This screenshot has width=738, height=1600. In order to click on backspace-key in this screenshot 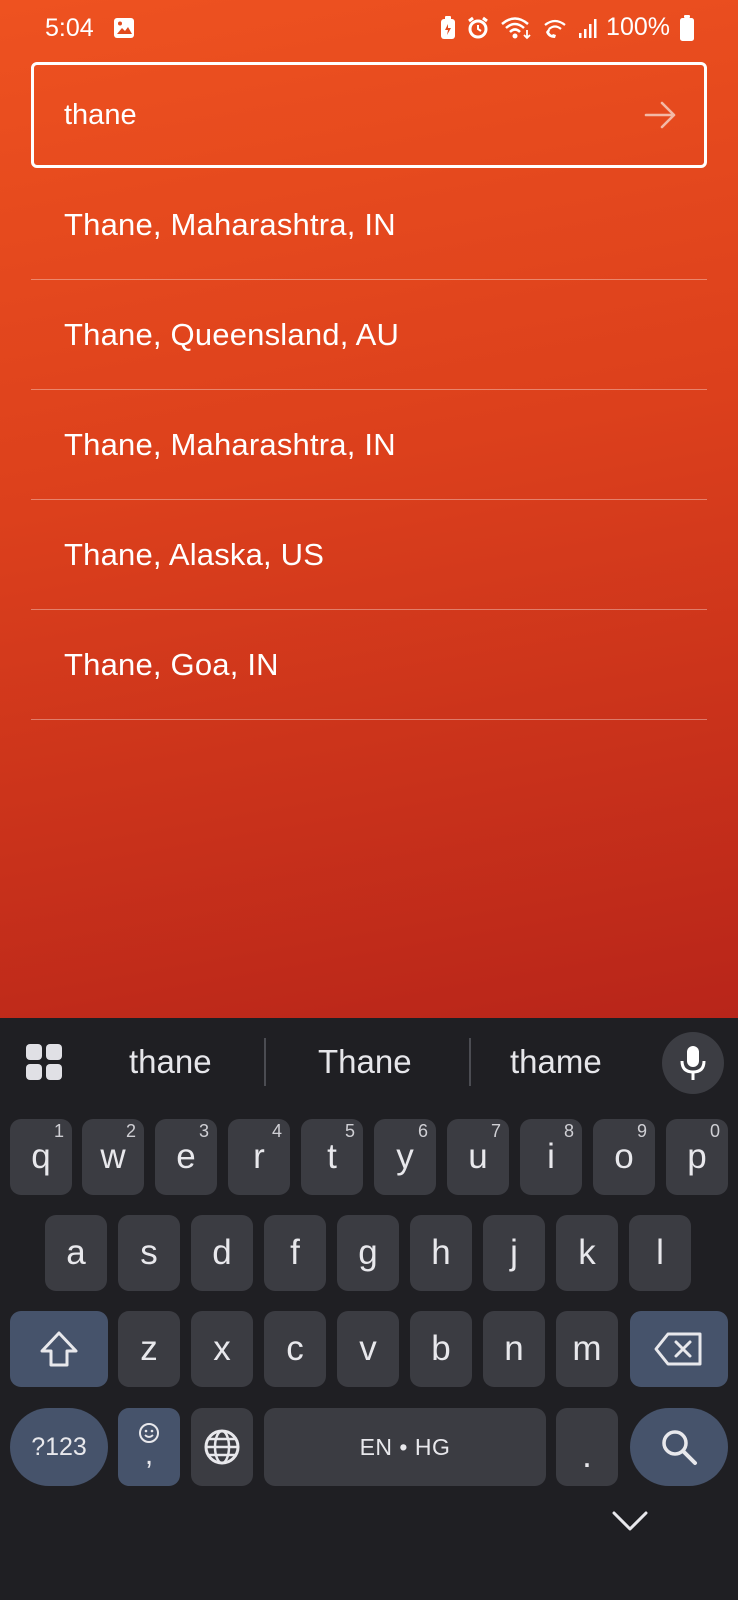, I will do `click(679, 1349)`.